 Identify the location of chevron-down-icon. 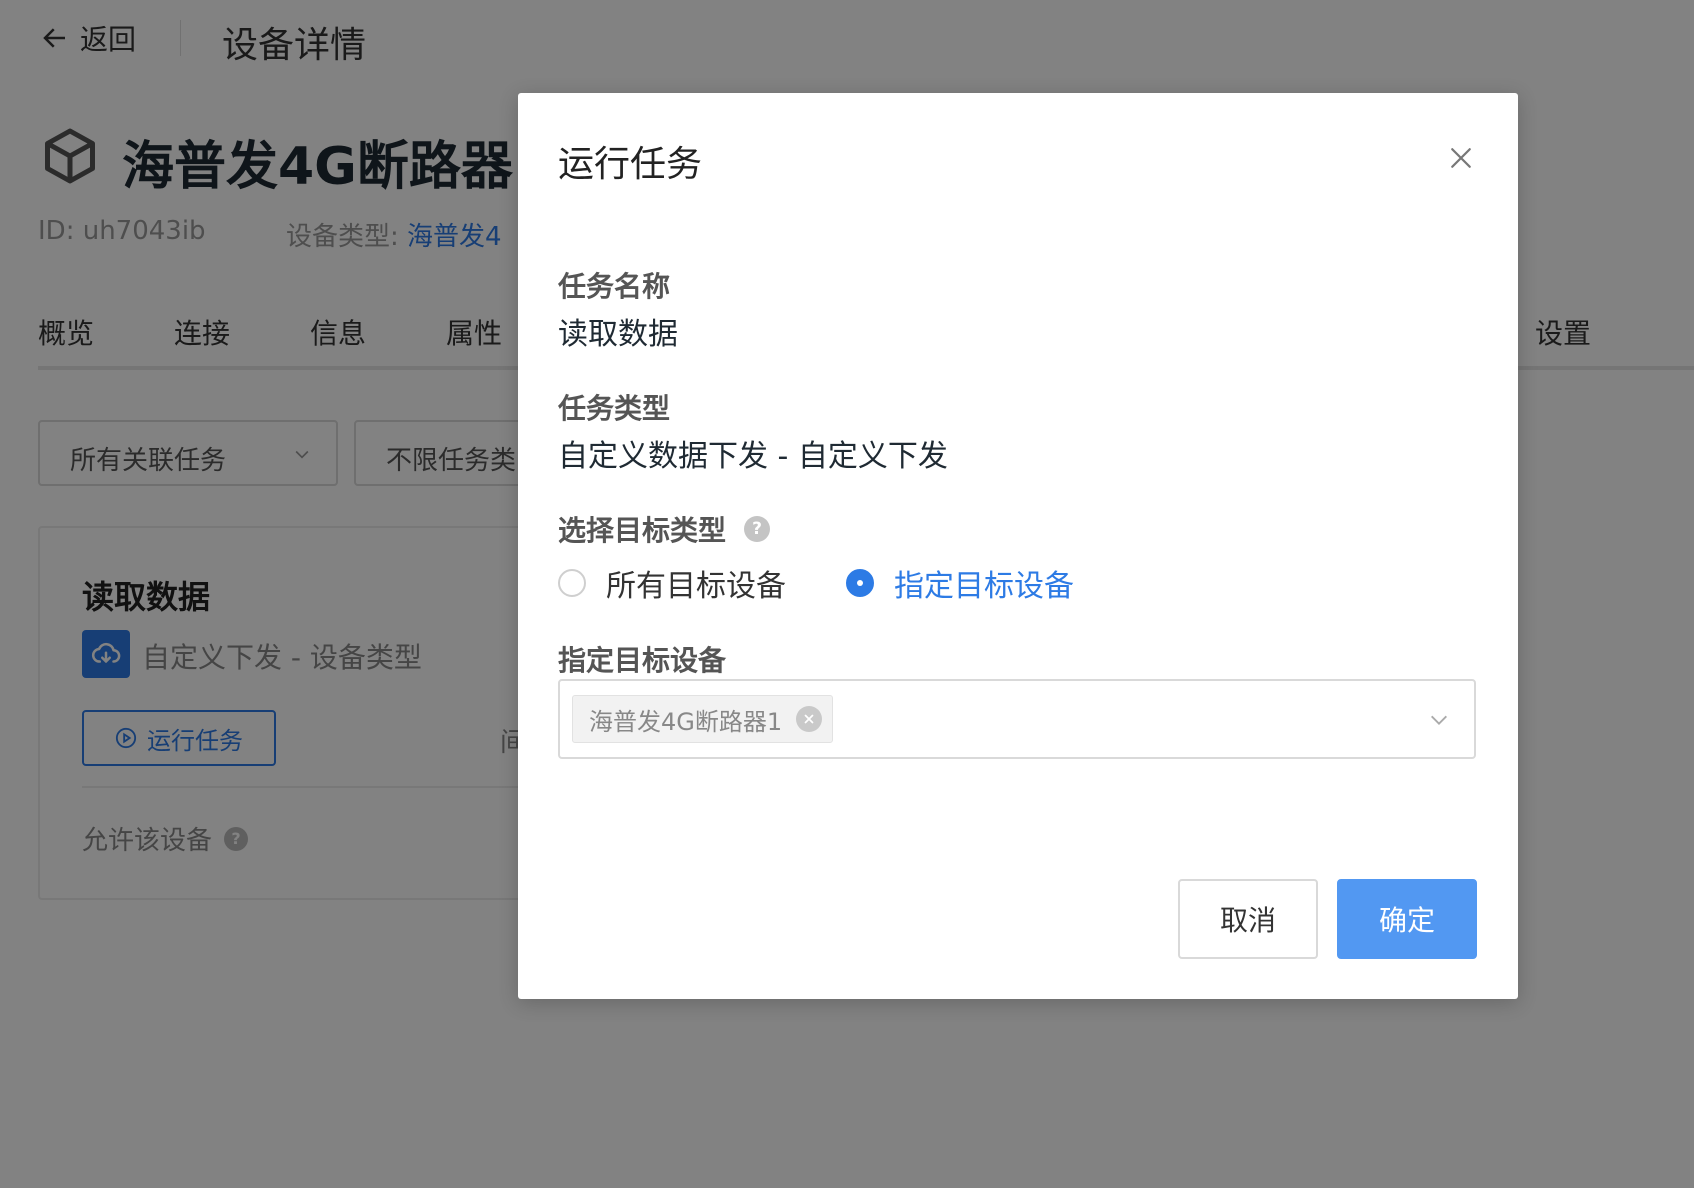
(1439, 720).